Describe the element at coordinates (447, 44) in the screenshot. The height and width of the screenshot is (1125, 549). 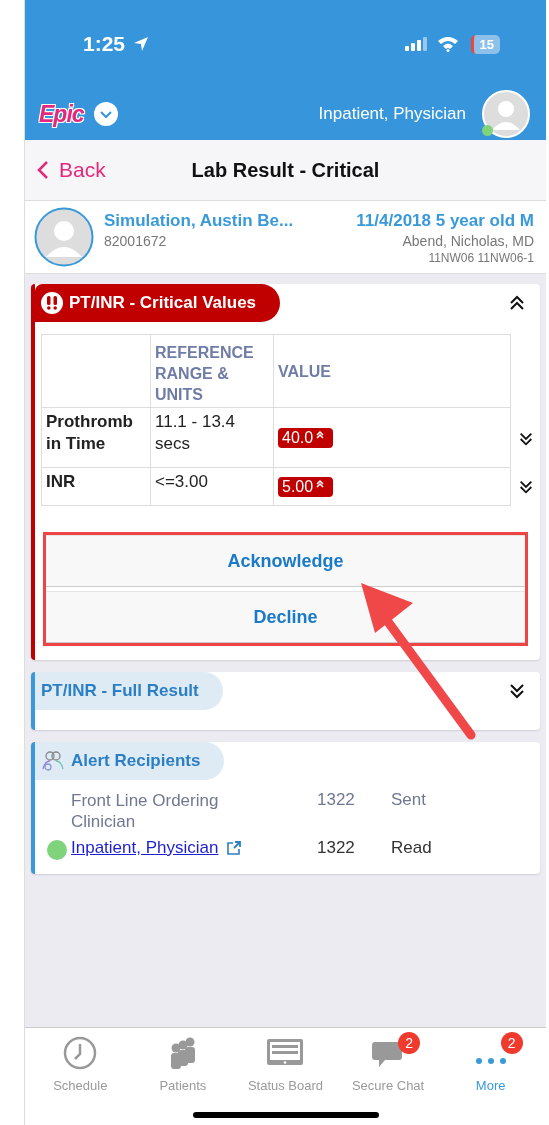
I see `wifi-icon` at that location.